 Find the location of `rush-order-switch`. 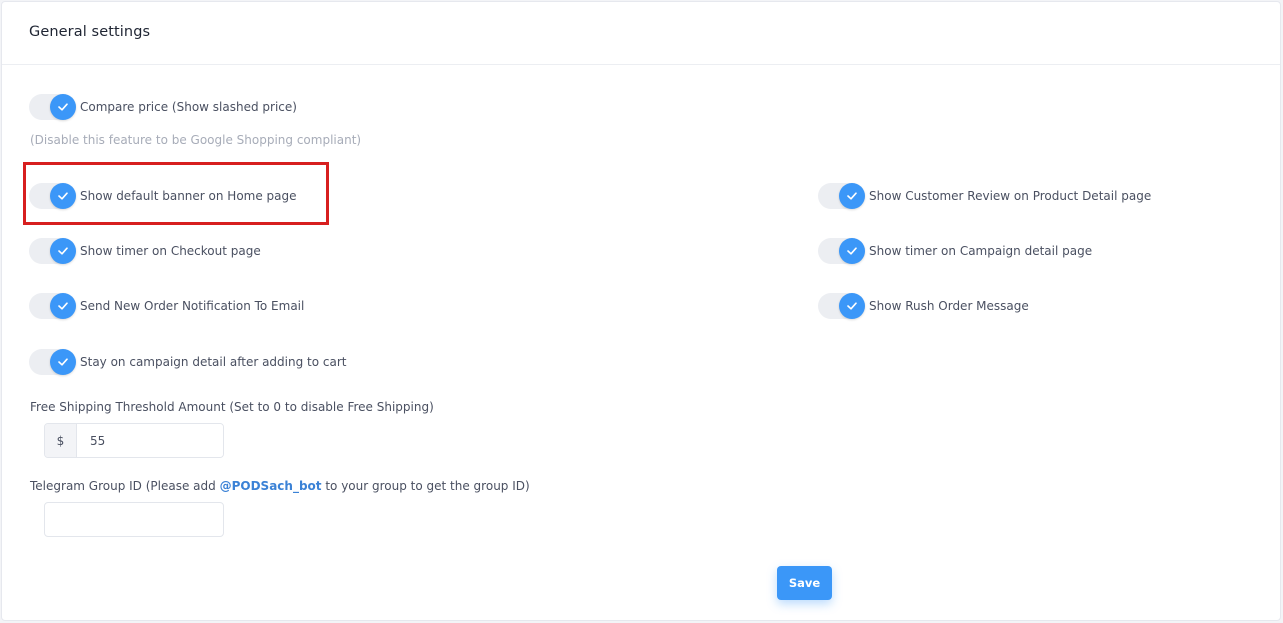

rush-order-switch is located at coordinates (841, 306).